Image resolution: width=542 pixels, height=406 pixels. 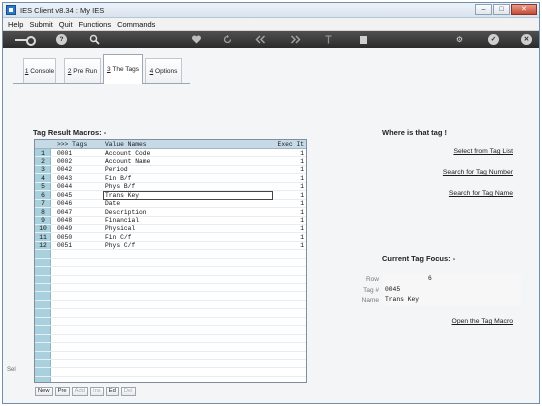 What do you see at coordinates (260, 39) in the screenshot?
I see `rewind-icon` at bounding box center [260, 39].